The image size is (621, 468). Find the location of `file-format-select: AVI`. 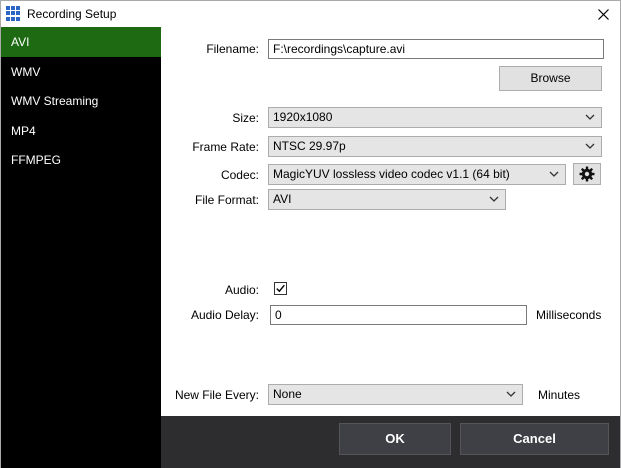

file-format-select: AVI is located at coordinates (387, 199).